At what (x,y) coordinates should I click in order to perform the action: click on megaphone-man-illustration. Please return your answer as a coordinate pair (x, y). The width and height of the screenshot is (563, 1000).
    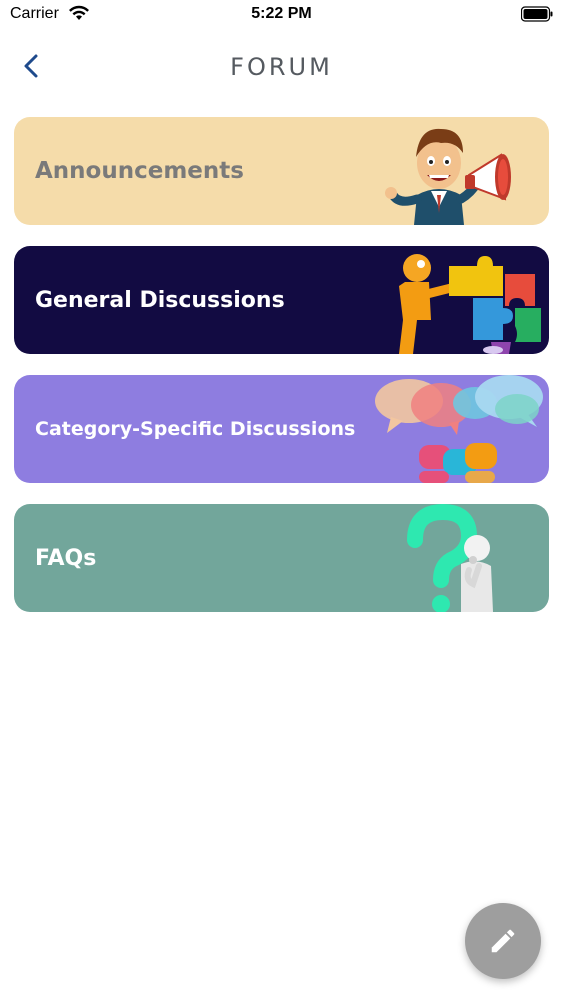
    Looking at the image, I should click on (448, 176).